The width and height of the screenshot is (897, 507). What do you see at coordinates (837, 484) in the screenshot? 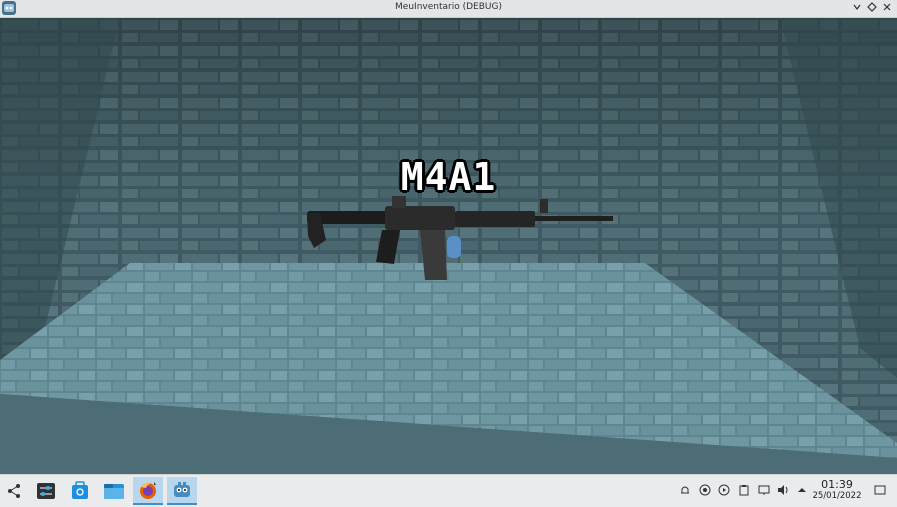
I see `clock-time: 01:39` at bounding box center [837, 484].